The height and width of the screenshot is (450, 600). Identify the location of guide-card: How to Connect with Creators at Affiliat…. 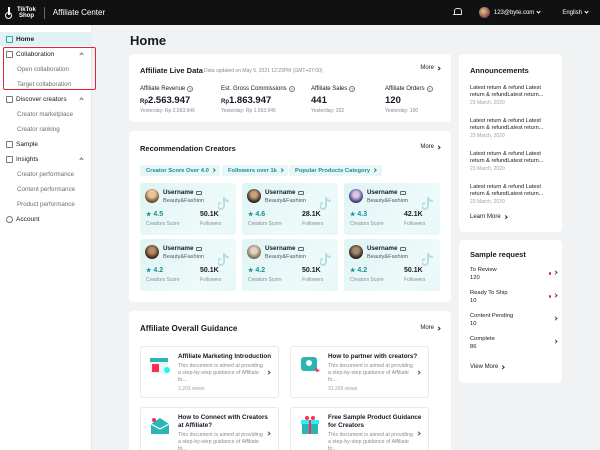
(209, 428).